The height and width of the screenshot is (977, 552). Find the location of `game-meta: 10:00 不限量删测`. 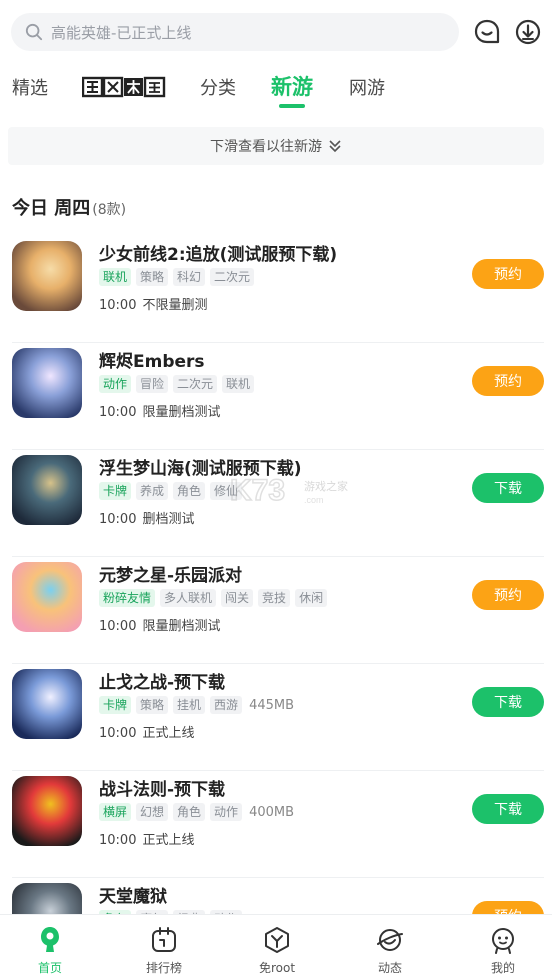

game-meta: 10:00 不限量删测 is located at coordinates (153, 303).